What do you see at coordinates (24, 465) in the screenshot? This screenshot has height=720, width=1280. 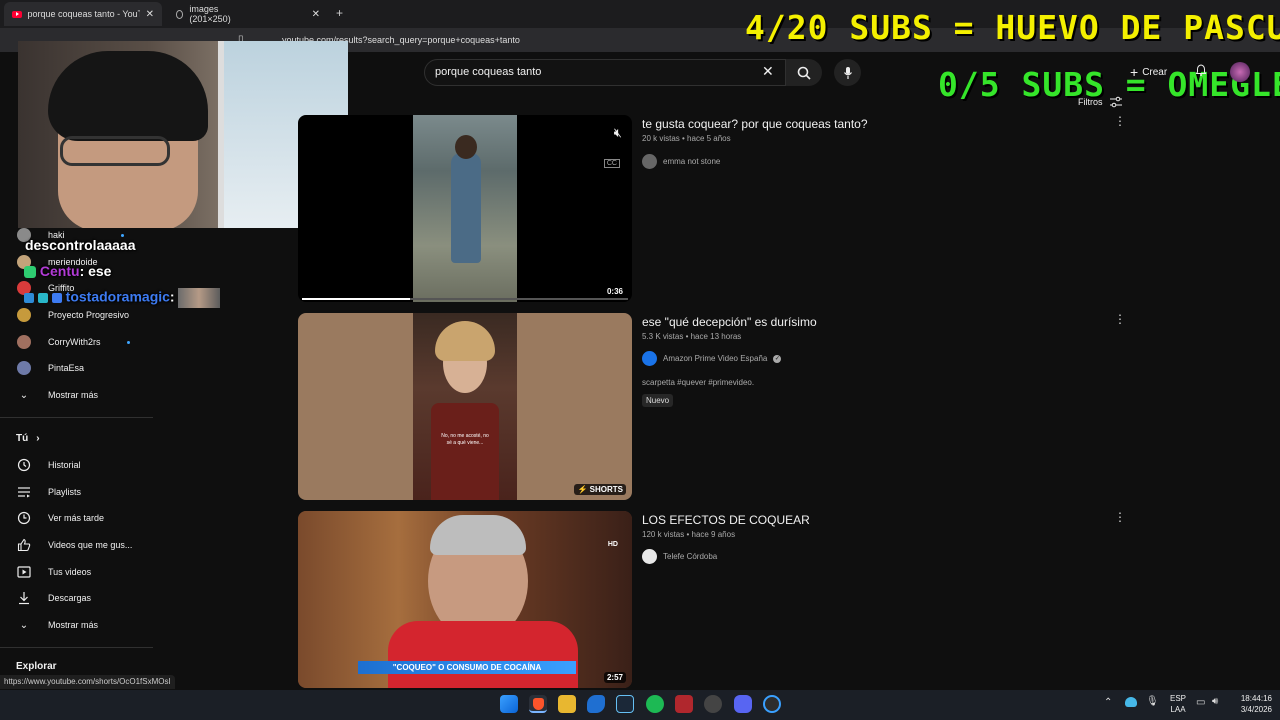 I see `history-icon` at bounding box center [24, 465].